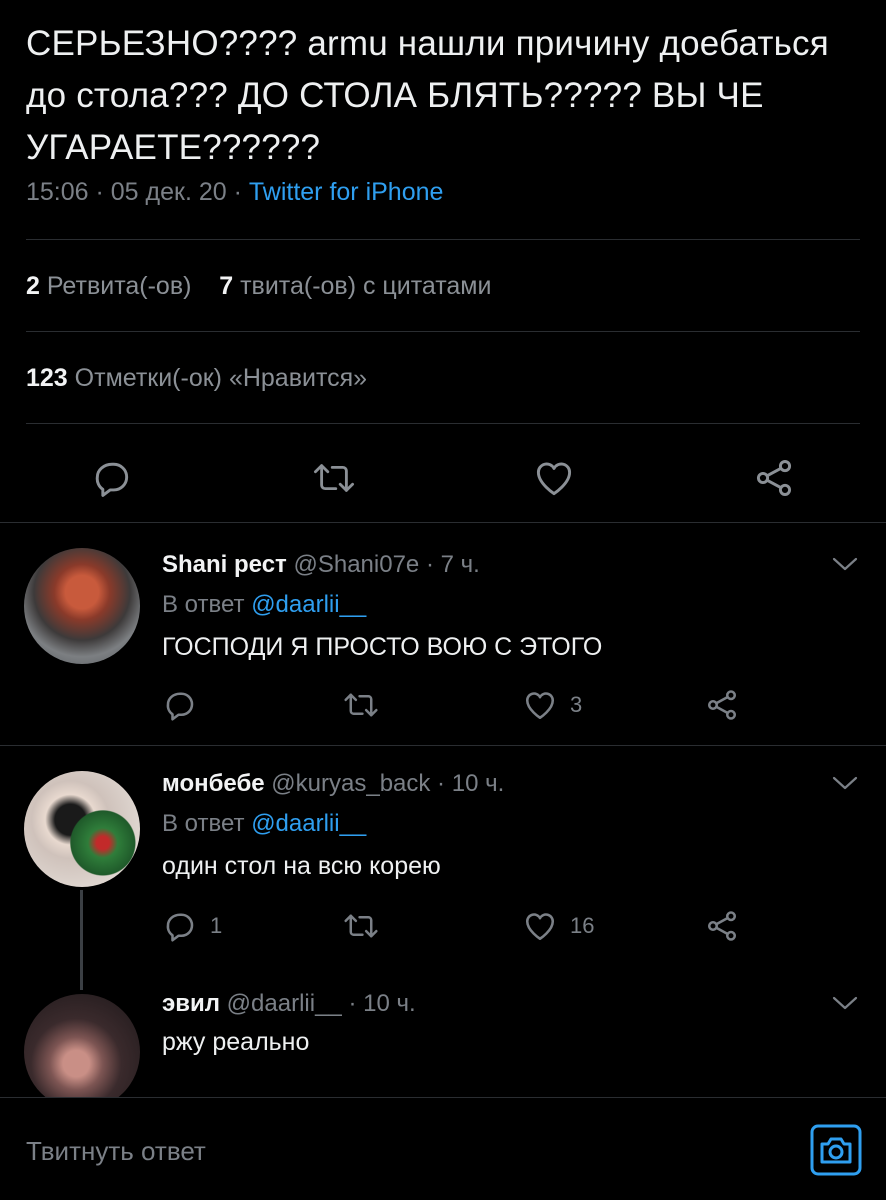 The height and width of the screenshot is (1200, 886). Describe the element at coordinates (576, 704) in the screenshot. I see `like-count: 3` at that location.